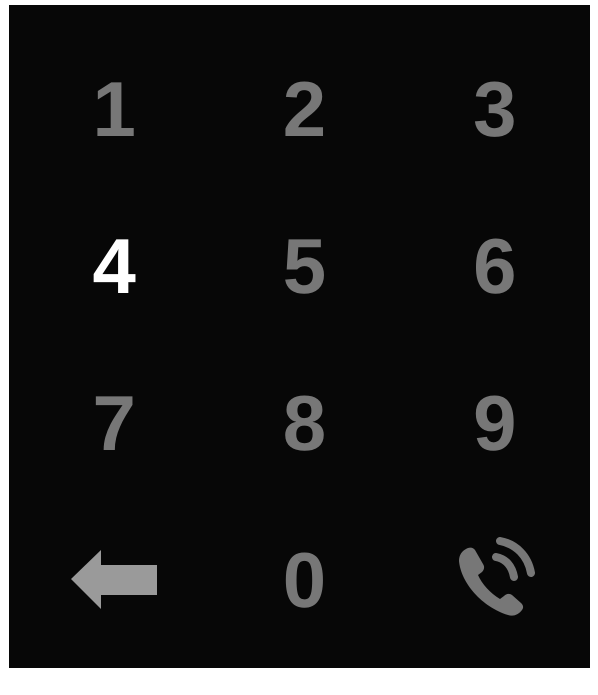 The height and width of the screenshot is (695, 598). Describe the element at coordinates (304, 265) in the screenshot. I see `digit-key: 5` at that location.